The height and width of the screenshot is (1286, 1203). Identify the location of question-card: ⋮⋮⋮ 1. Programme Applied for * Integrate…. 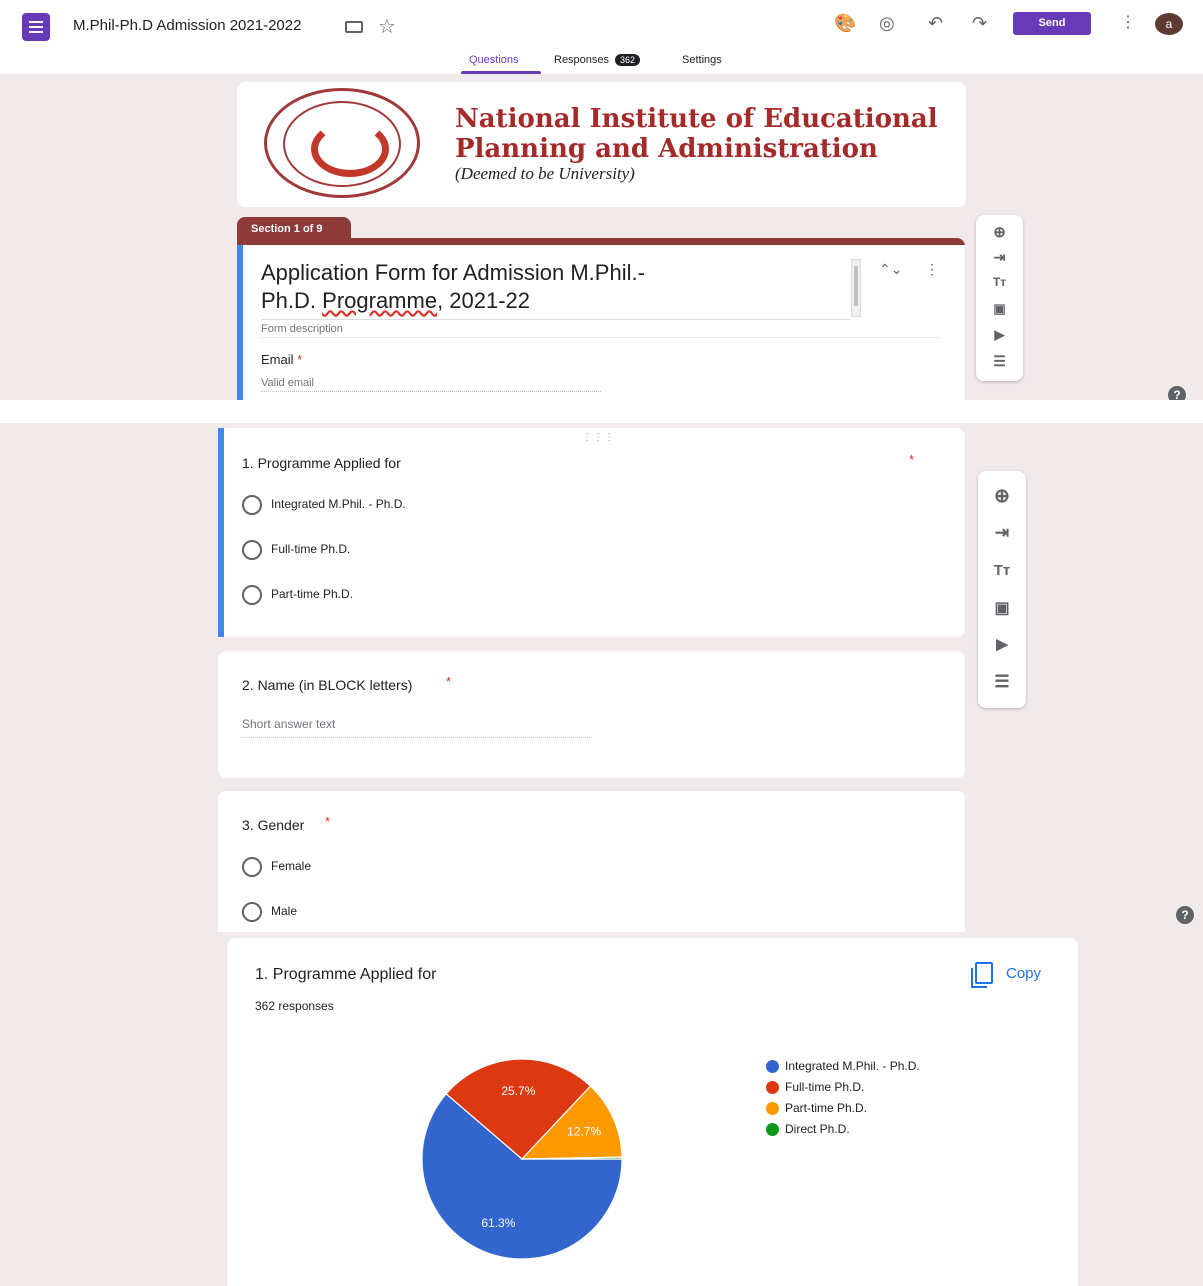
(591, 532).